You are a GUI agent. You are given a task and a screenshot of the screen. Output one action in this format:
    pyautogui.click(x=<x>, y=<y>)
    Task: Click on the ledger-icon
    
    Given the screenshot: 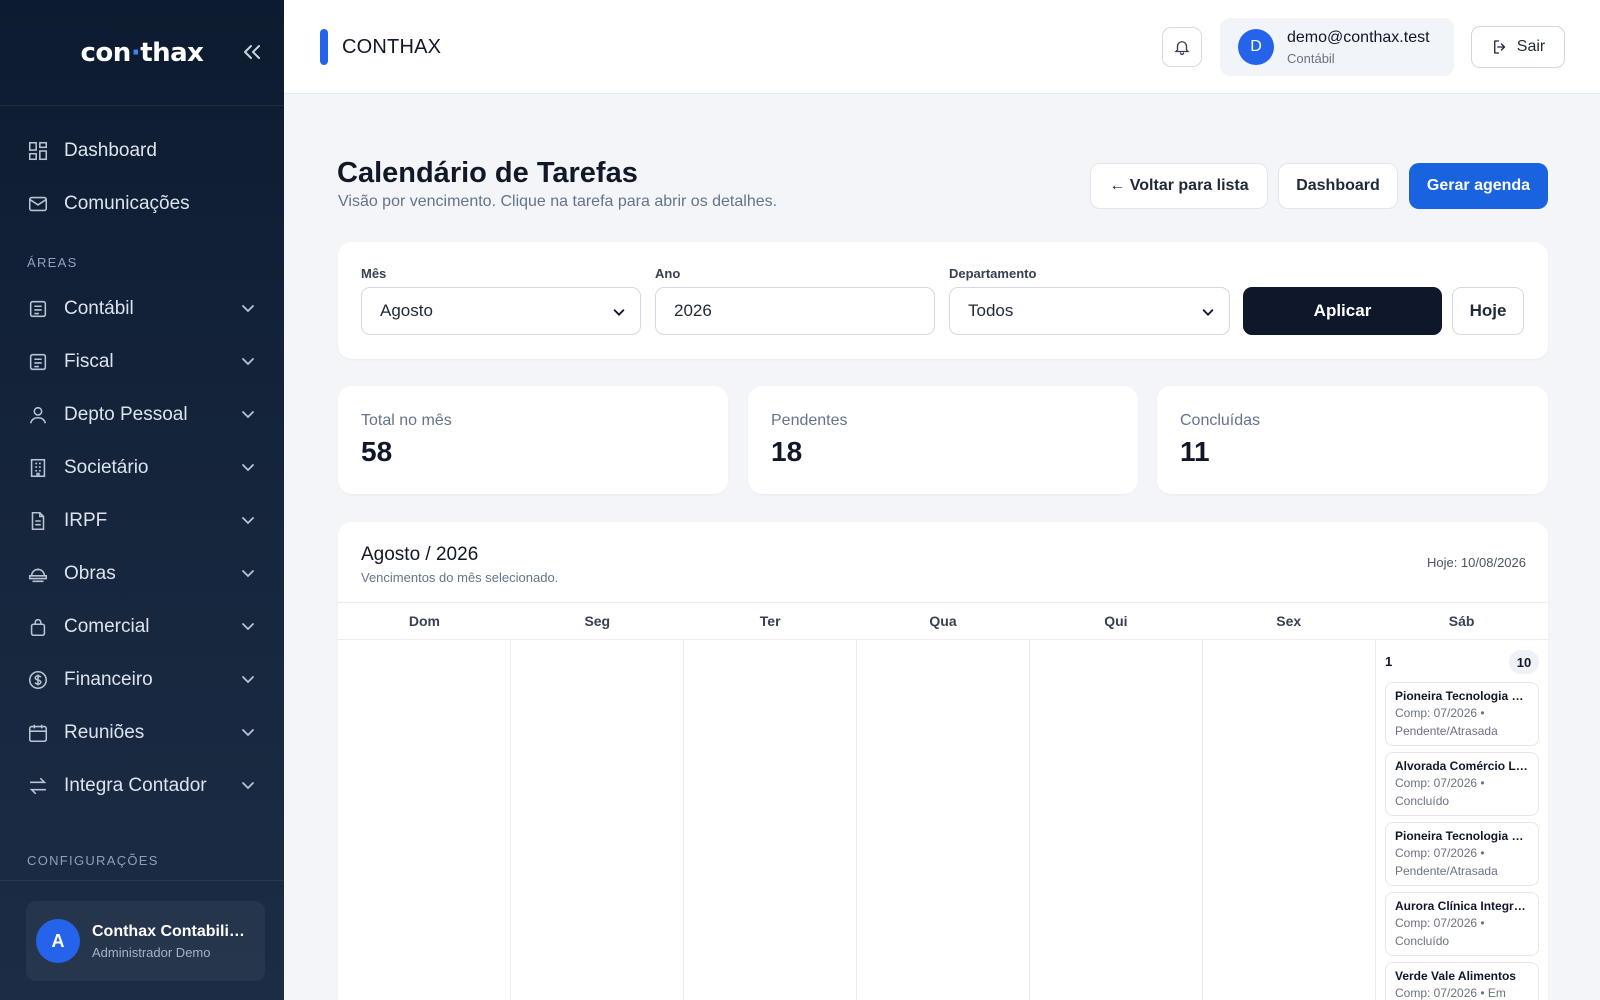 What is the action you would take?
    pyautogui.click(x=38, y=308)
    